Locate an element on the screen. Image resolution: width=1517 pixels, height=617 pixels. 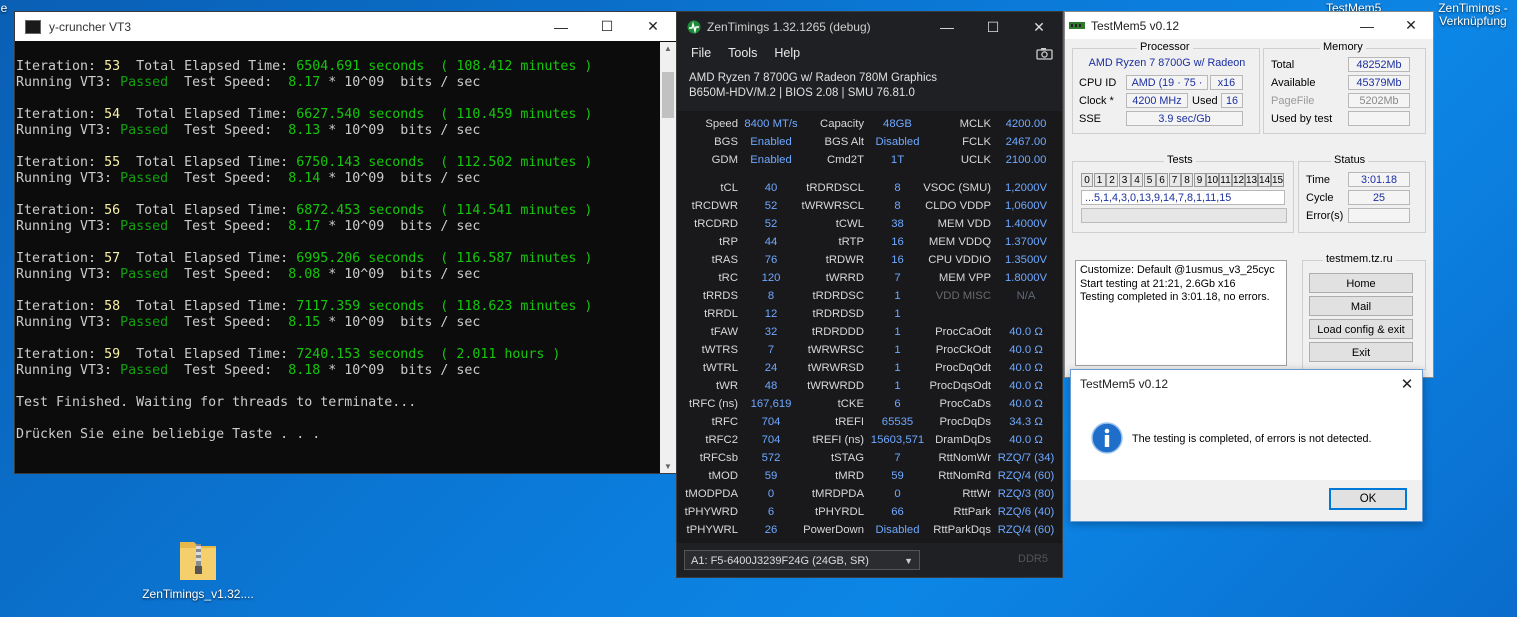
timing-value: RZQ/6 (40) is located at coordinates (1026, 512).